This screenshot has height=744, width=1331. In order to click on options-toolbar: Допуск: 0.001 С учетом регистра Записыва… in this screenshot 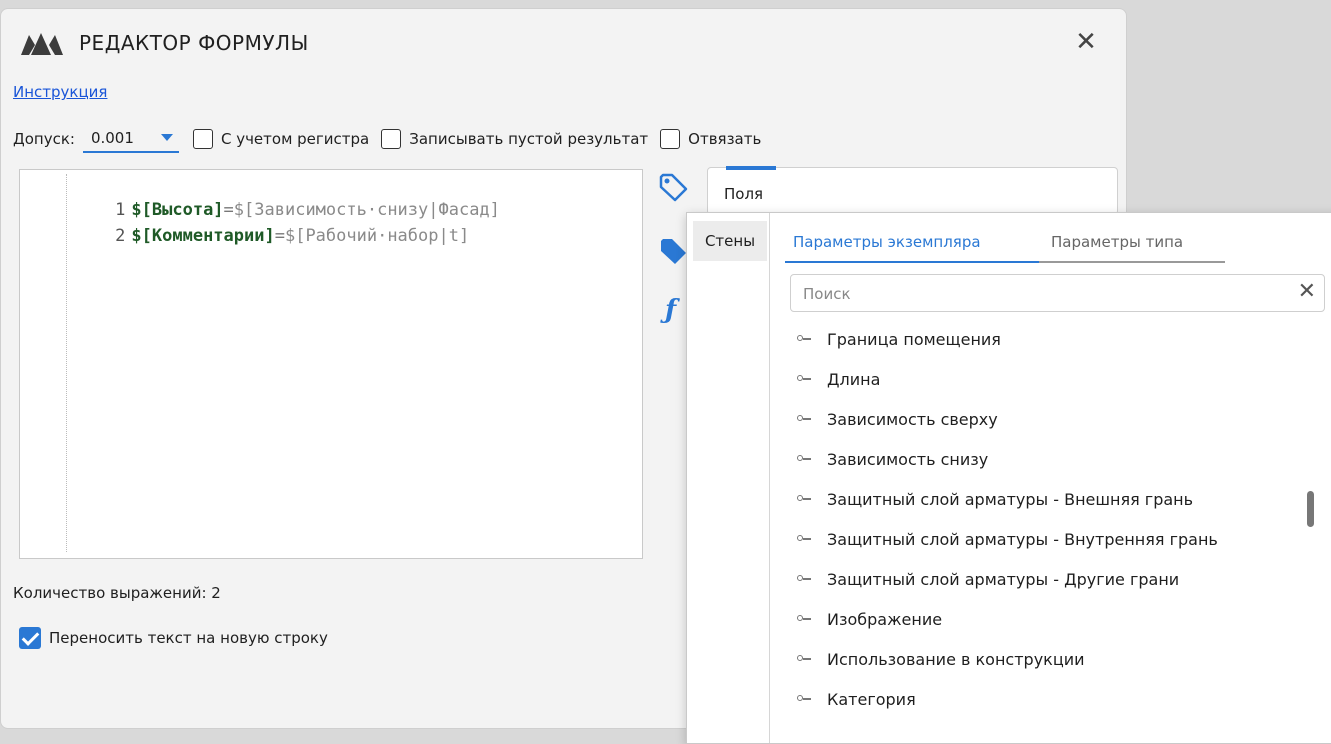, I will do `click(393, 139)`.